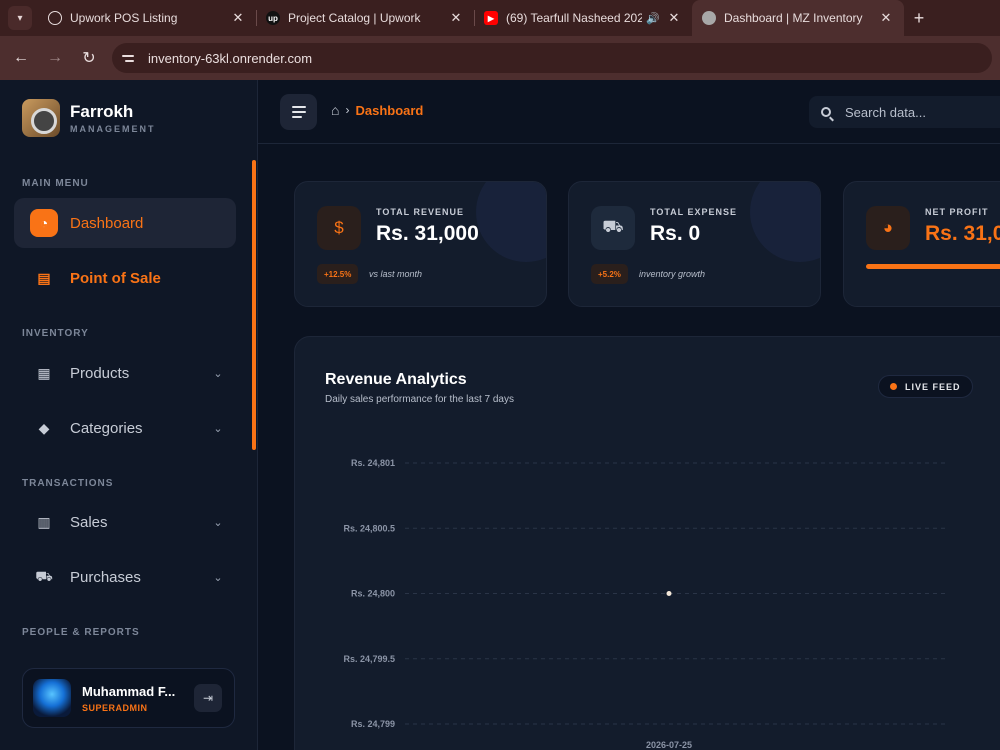 The width and height of the screenshot is (1000, 750). What do you see at coordinates (273, 18) in the screenshot?
I see `upwork-icon: up` at bounding box center [273, 18].